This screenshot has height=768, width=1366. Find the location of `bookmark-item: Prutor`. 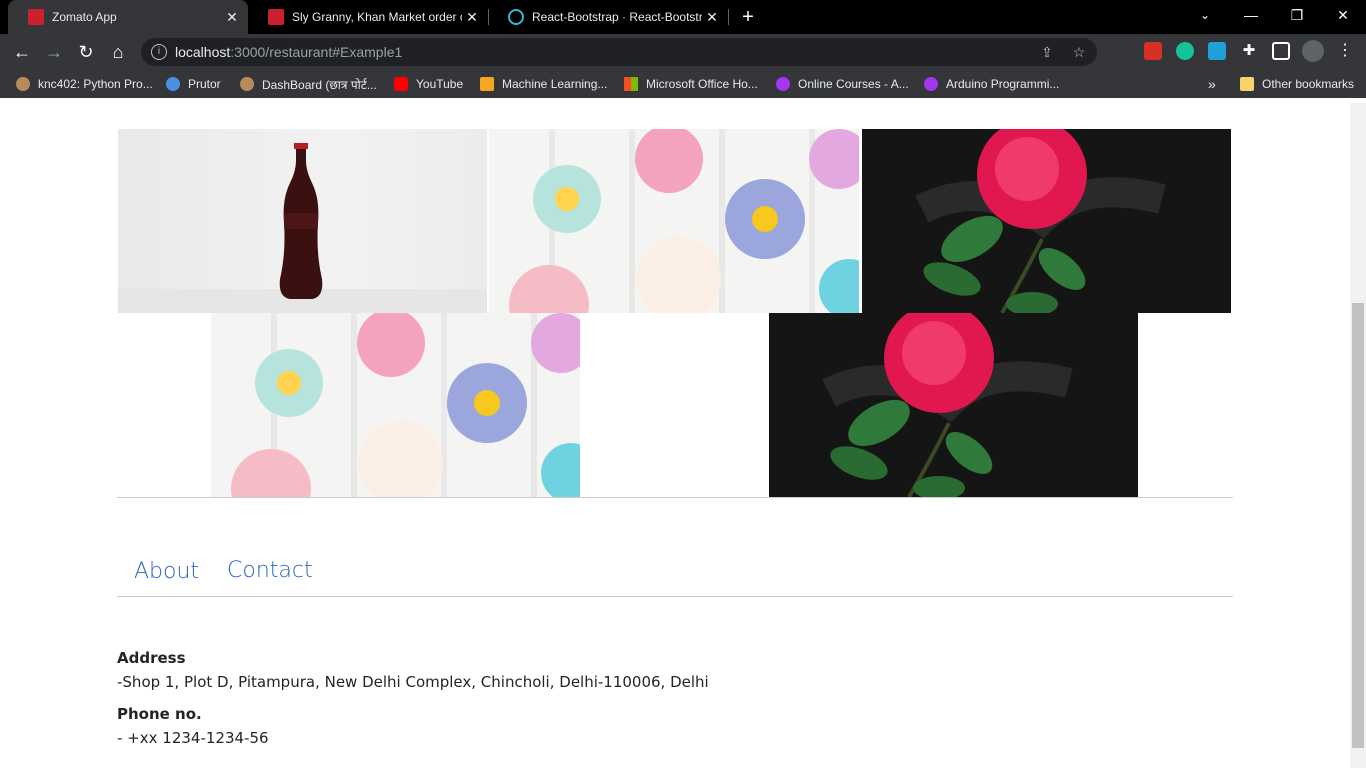

bookmark-item: Prutor is located at coordinates (193, 84).